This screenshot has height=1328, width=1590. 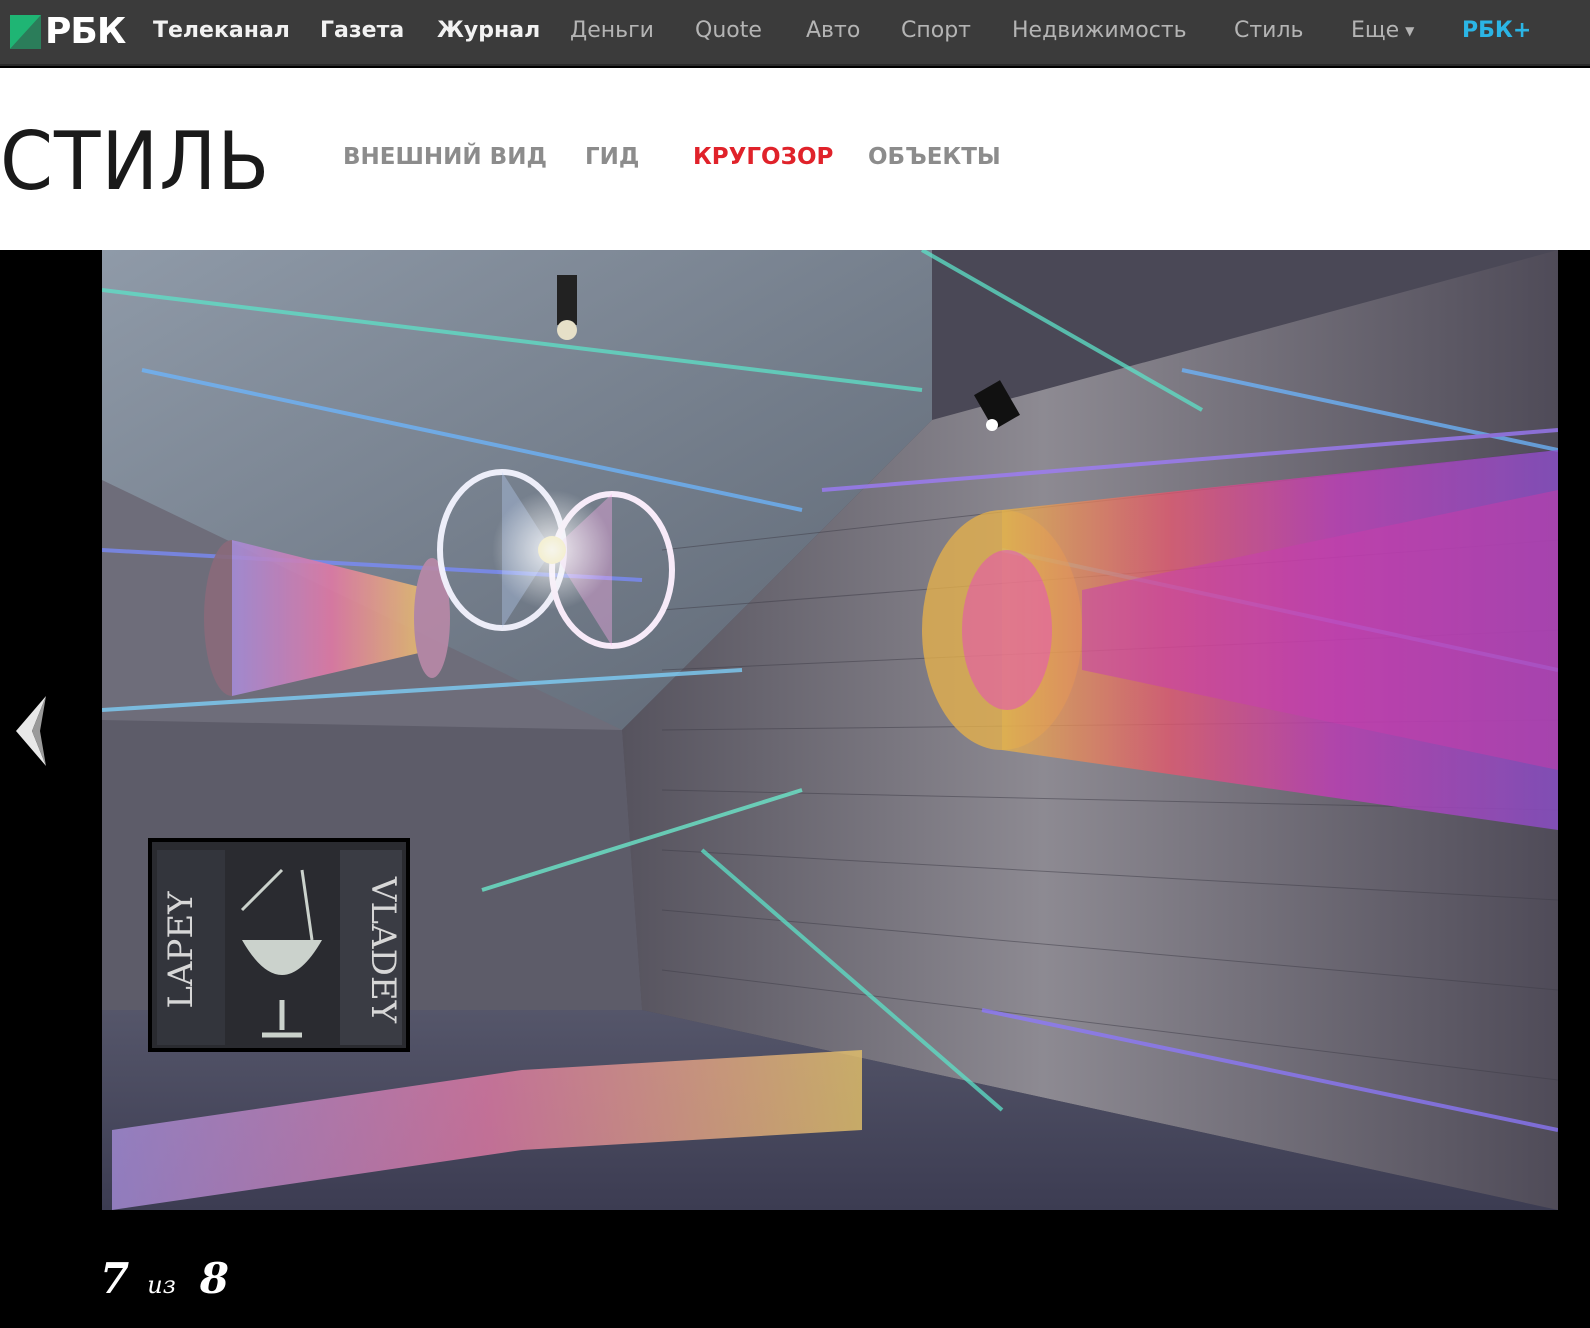 I want to click on section-header: СТИЛЬ ВНЕШНИЙ ВИД ГИД КРУГОЗОР ОБЪЕКТЫ, so click(x=795, y=159).